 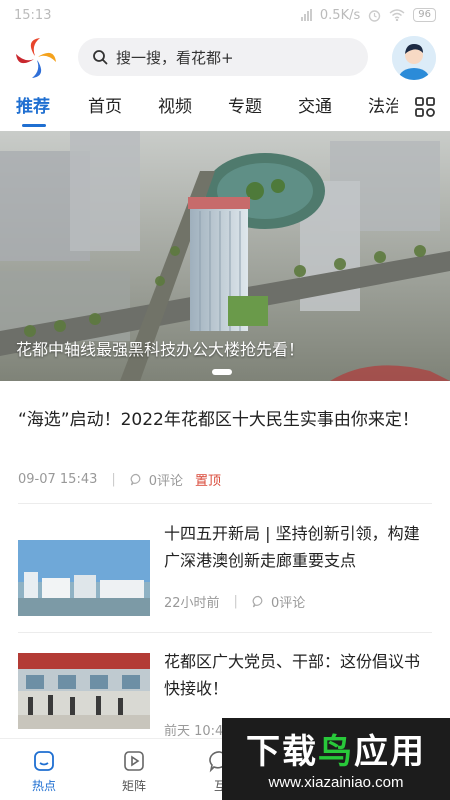 I want to click on carousel-indicator, so click(x=222, y=372).